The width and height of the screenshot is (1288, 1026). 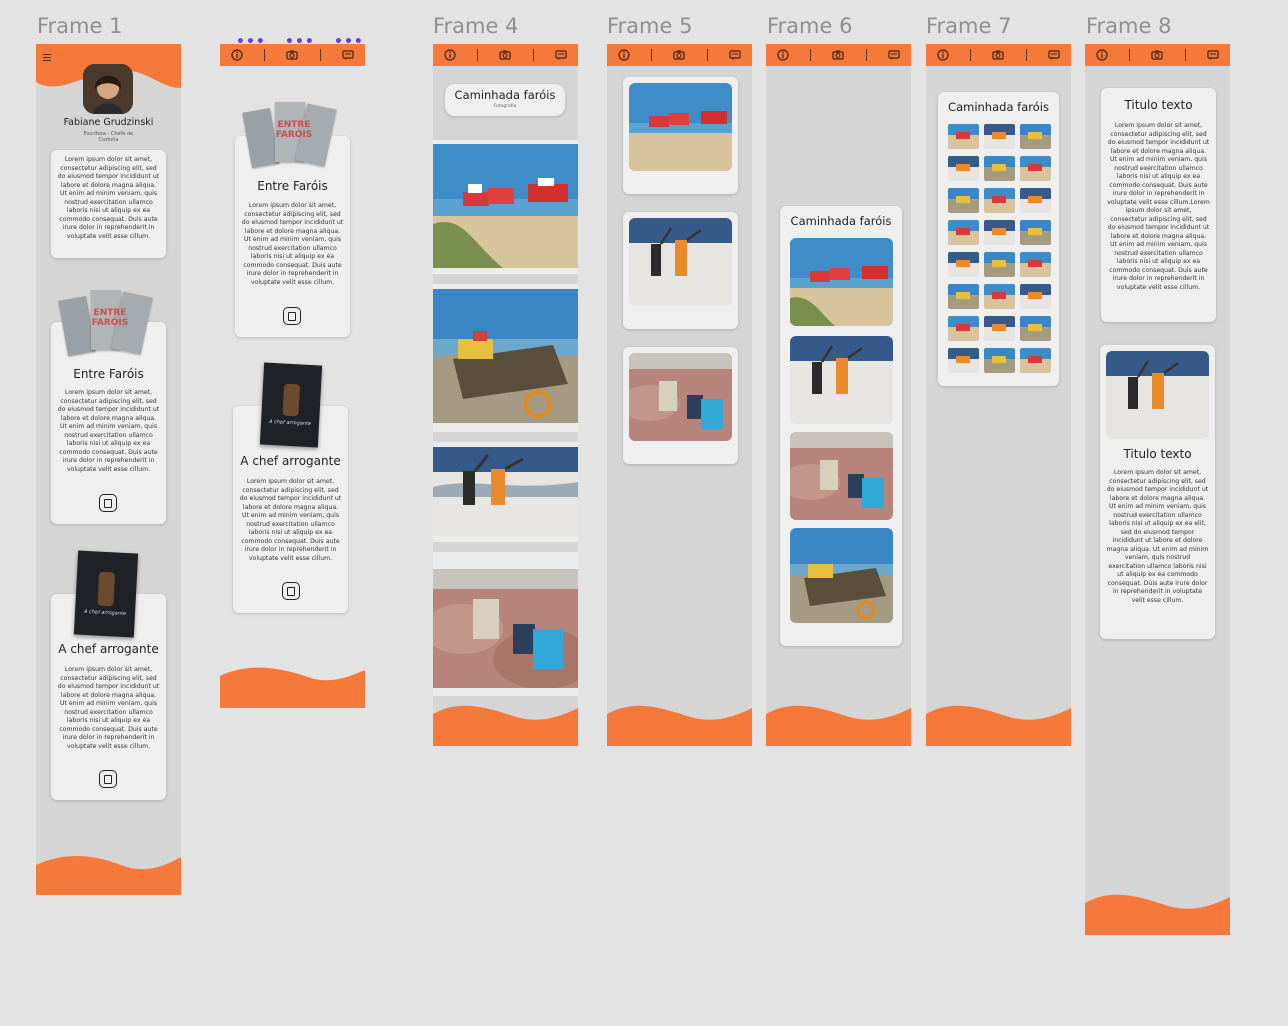 What do you see at coordinates (841, 426) in the screenshot?
I see `album-card: Caminhada faróis` at bounding box center [841, 426].